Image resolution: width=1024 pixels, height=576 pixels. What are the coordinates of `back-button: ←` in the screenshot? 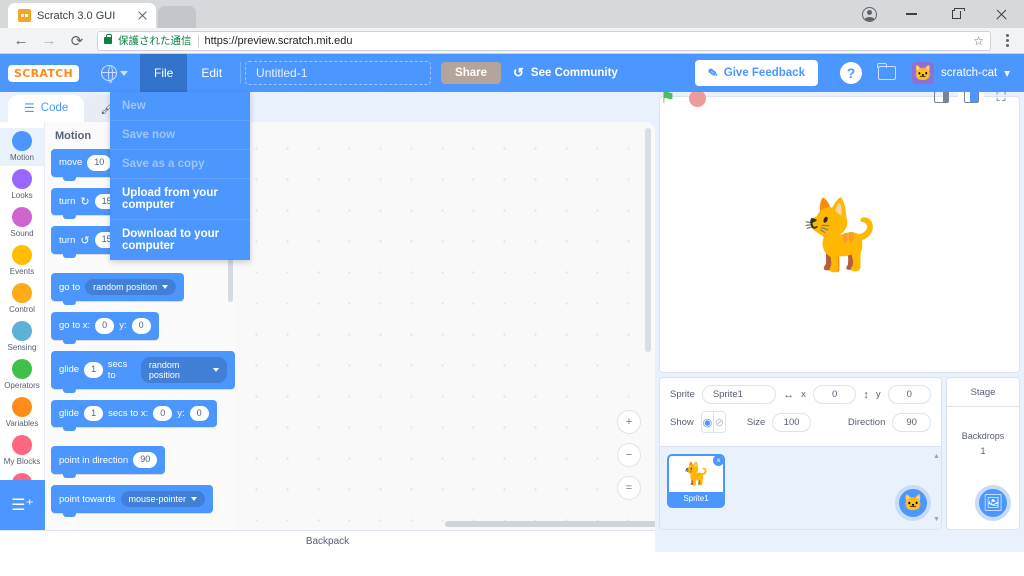 It's located at (21, 41).